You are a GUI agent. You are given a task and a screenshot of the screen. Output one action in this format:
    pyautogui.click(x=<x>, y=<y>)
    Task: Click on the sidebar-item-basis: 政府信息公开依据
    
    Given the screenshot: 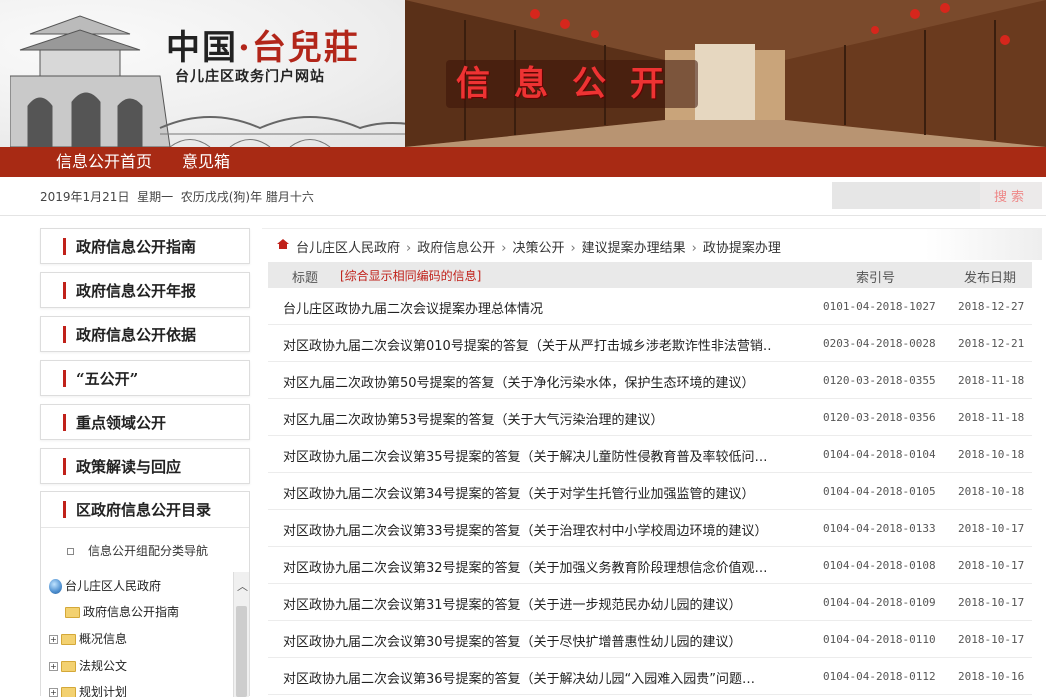 What is the action you would take?
    pyautogui.click(x=145, y=334)
    